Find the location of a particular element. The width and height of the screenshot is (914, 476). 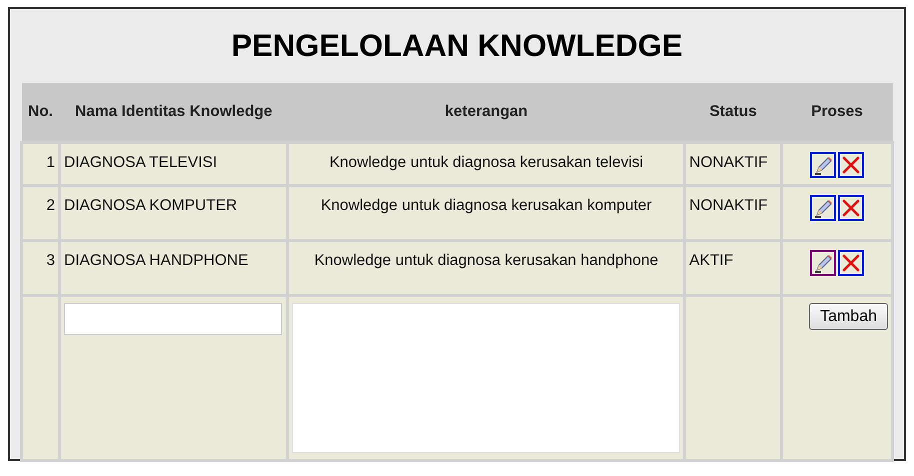

table-cell: Knowledge untuk diagnosa kerusakan handphone is located at coordinates (486, 268).